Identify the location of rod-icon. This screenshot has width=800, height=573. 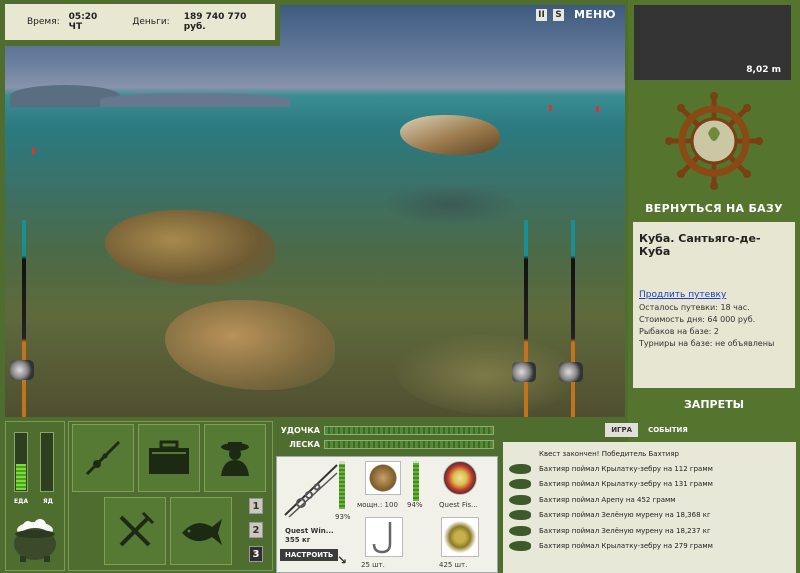
(103, 458).